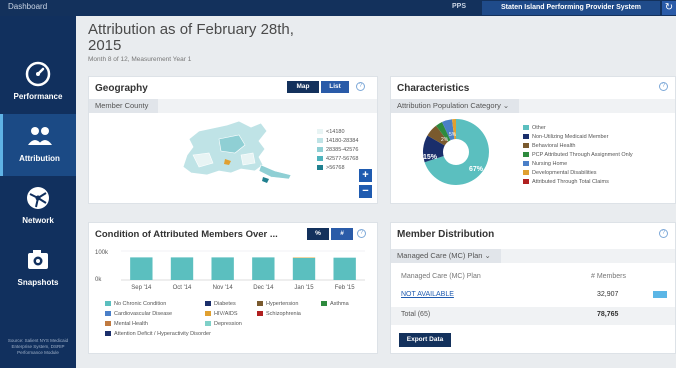  Describe the element at coordinates (98, 280) in the screenshot. I see `y-tick-label: 0k` at that location.